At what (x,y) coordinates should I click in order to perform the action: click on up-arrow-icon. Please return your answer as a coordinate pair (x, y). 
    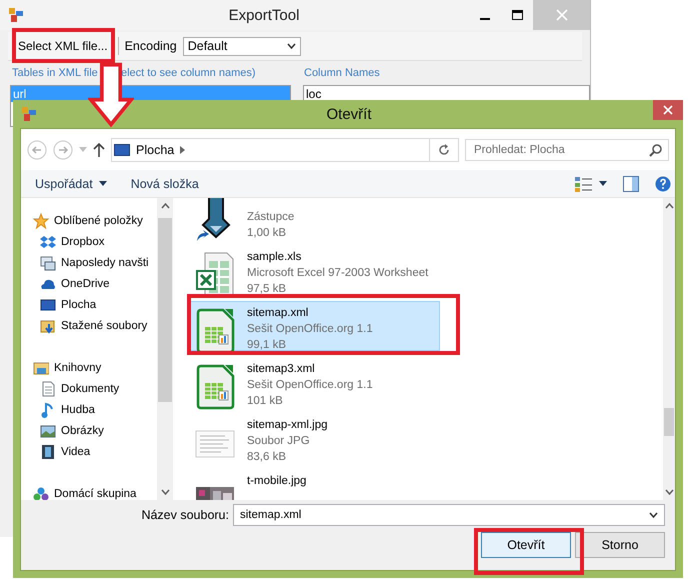
    Looking at the image, I should click on (99, 149).